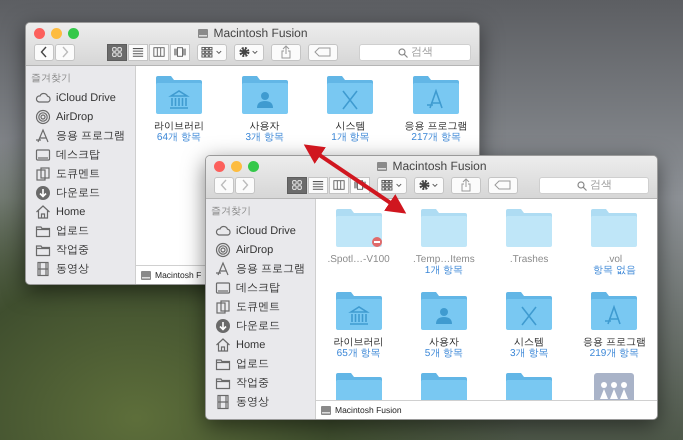 This screenshot has width=683, height=440. Describe the element at coordinates (178, 137) in the screenshot. I see `item-count: 64개 항목` at that location.